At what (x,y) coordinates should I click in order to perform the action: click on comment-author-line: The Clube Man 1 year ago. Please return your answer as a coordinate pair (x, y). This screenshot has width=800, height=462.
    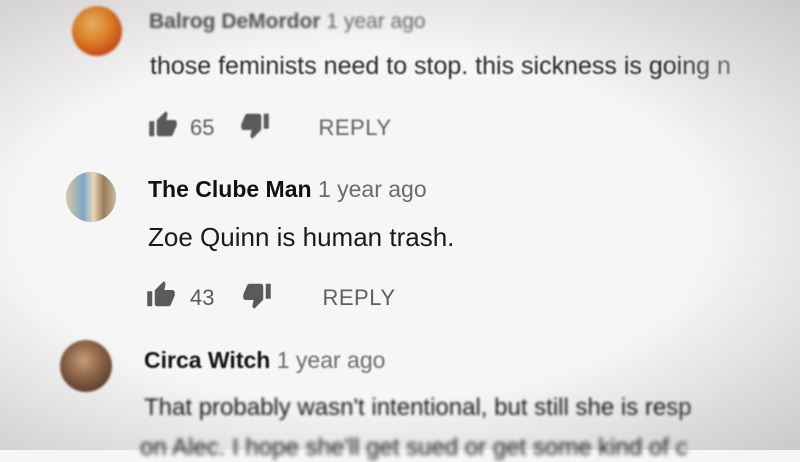
    Looking at the image, I should click on (287, 189).